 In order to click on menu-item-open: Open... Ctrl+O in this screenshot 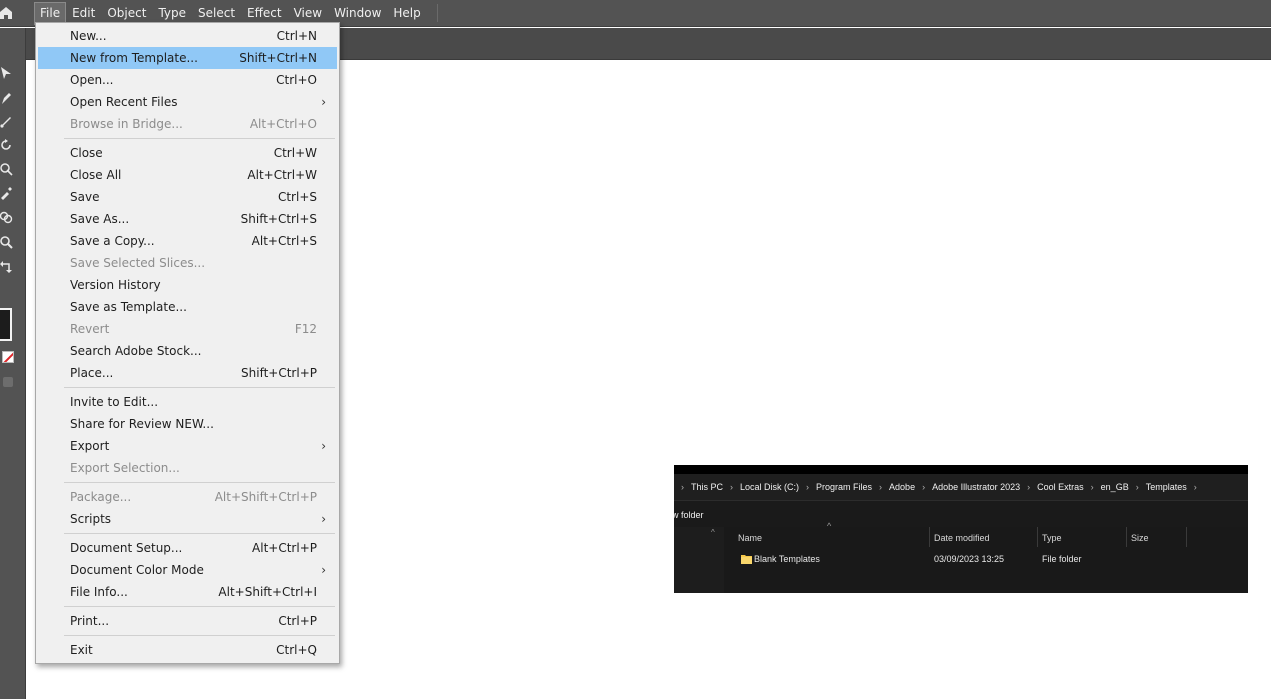, I will do `click(187, 80)`.